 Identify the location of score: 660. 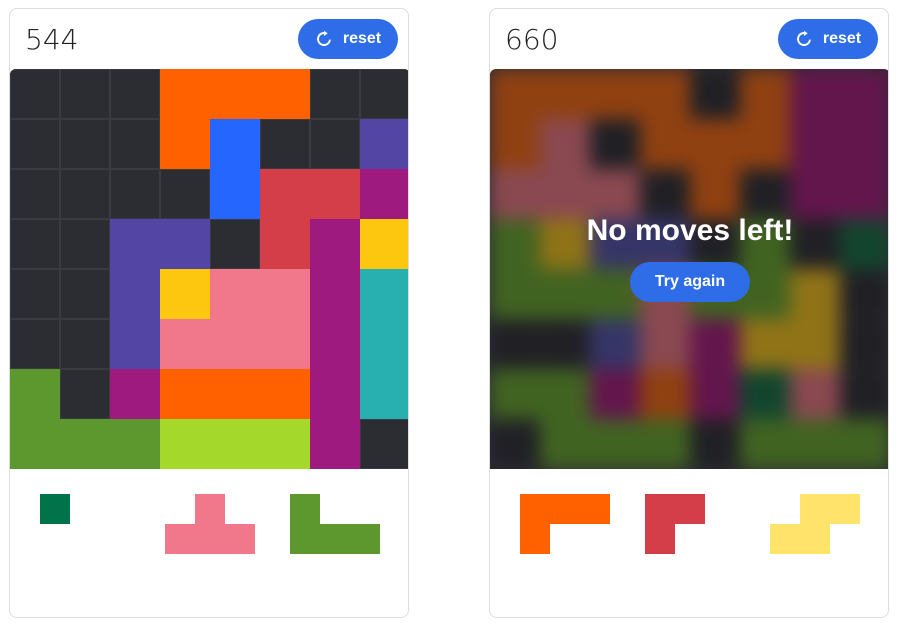
(532, 39).